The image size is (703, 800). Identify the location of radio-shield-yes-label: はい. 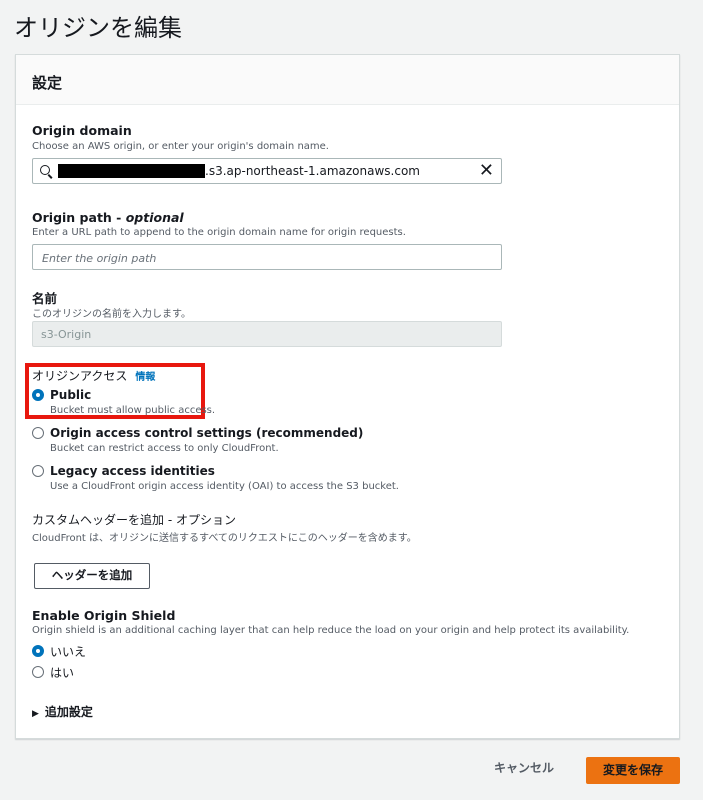
(62, 672).